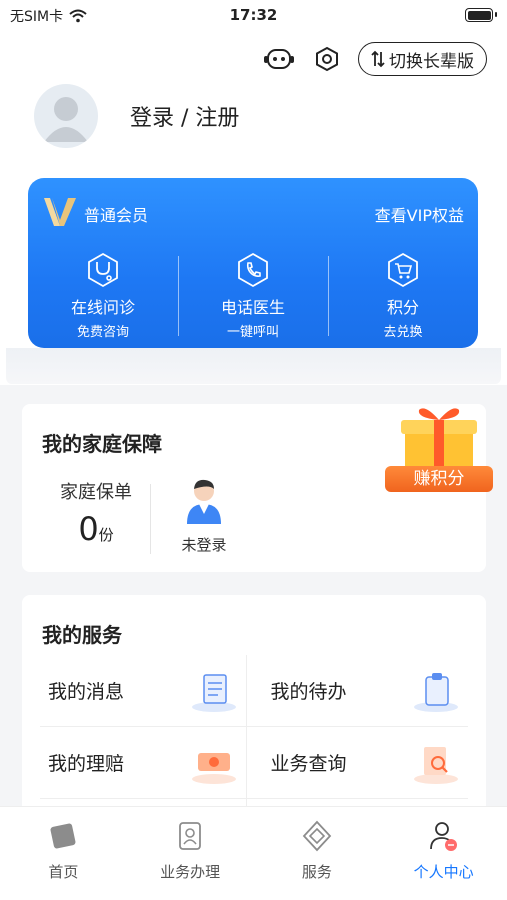 The width and height of the screenshot is (507, 900). Describe the element at coordinates (204, 501) in the screenshot. I see `person-icon` at that location.